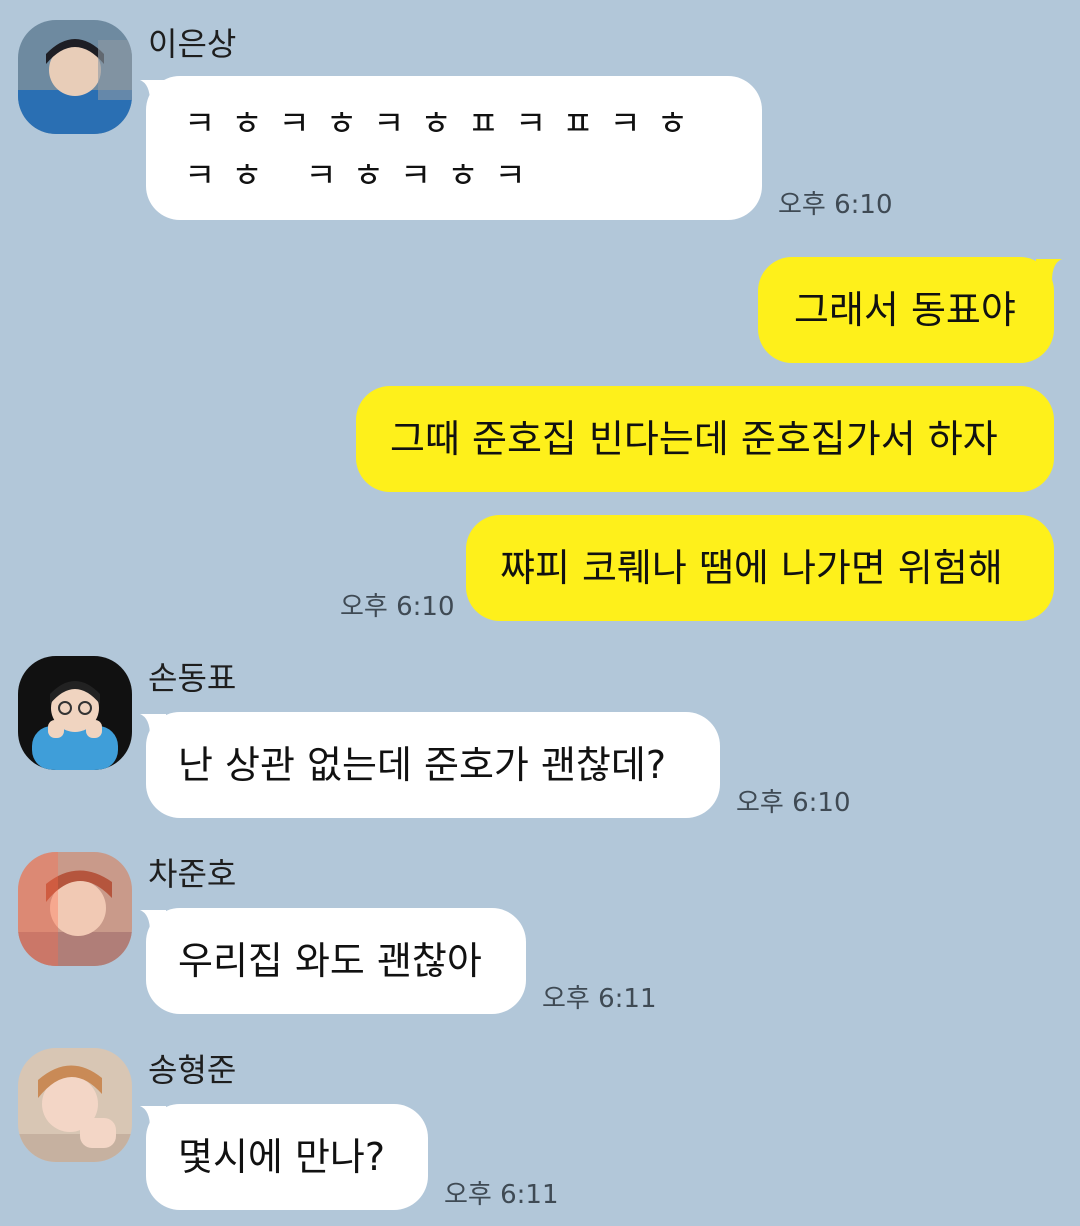  I want to click on sender-name: 손동표, so click(192, 678).